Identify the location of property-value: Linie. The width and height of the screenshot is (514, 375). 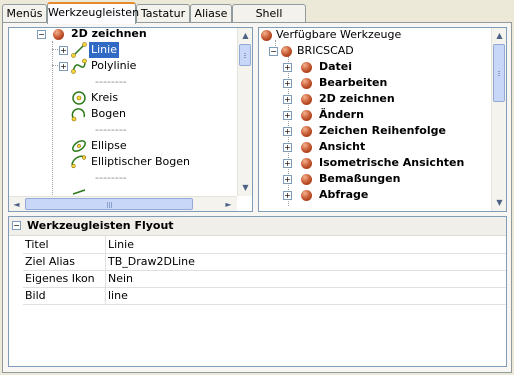
(305, 244).